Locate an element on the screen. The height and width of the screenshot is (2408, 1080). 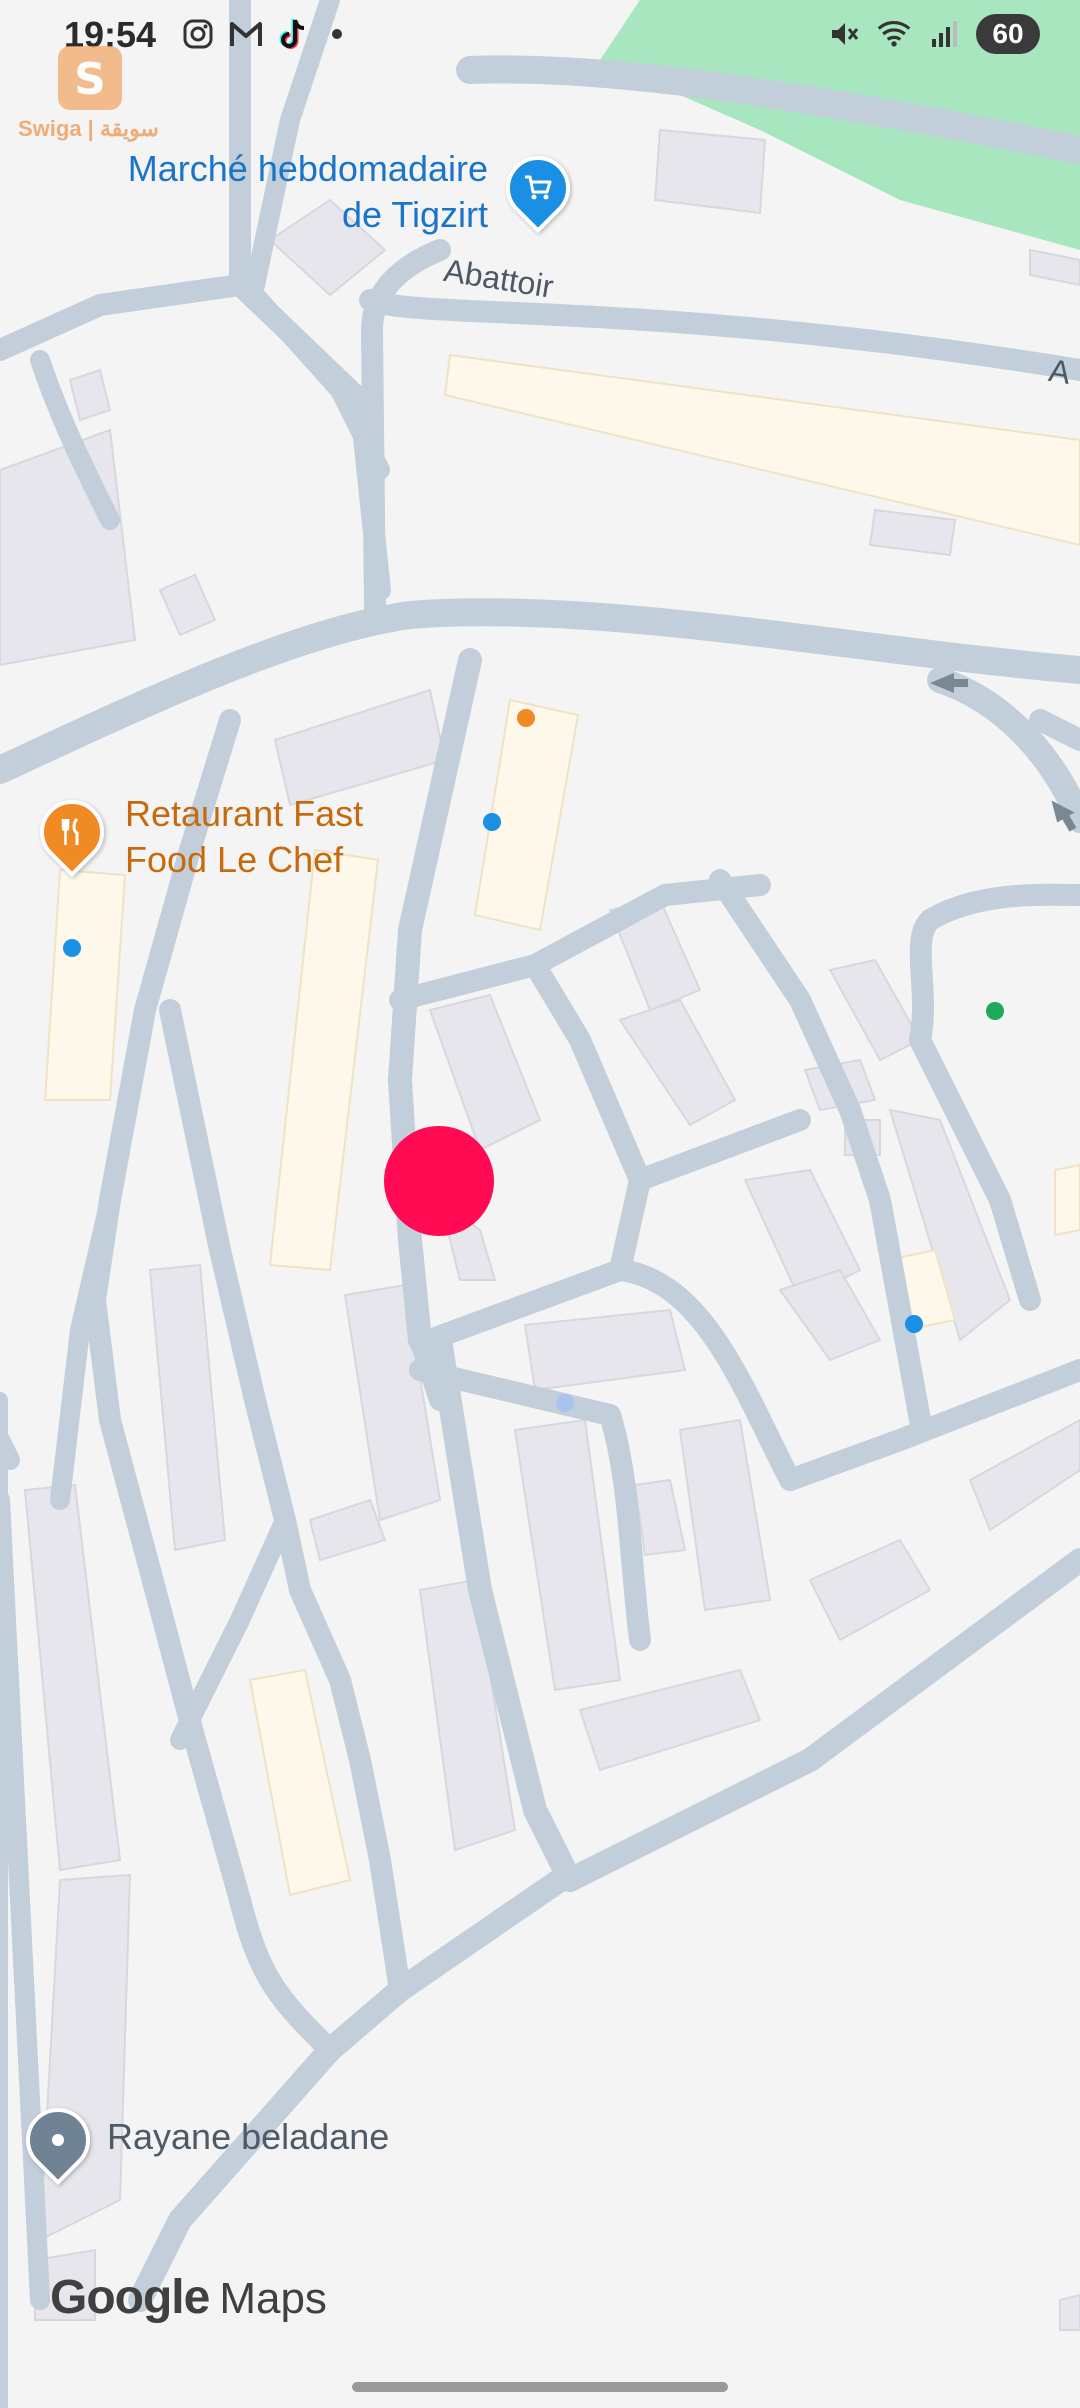
instagram-icon is located at coordinates (198, 34).